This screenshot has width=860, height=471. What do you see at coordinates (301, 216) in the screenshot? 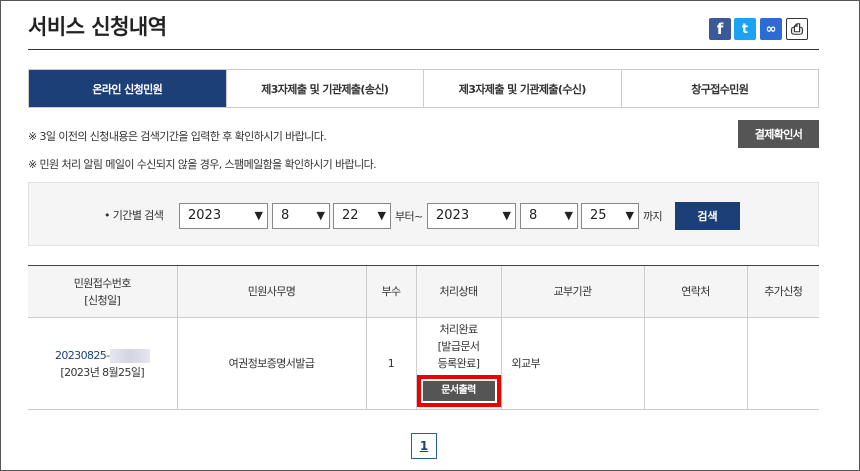
I see `from-month-select: 8 ▼` at bounding box center [301, 216].